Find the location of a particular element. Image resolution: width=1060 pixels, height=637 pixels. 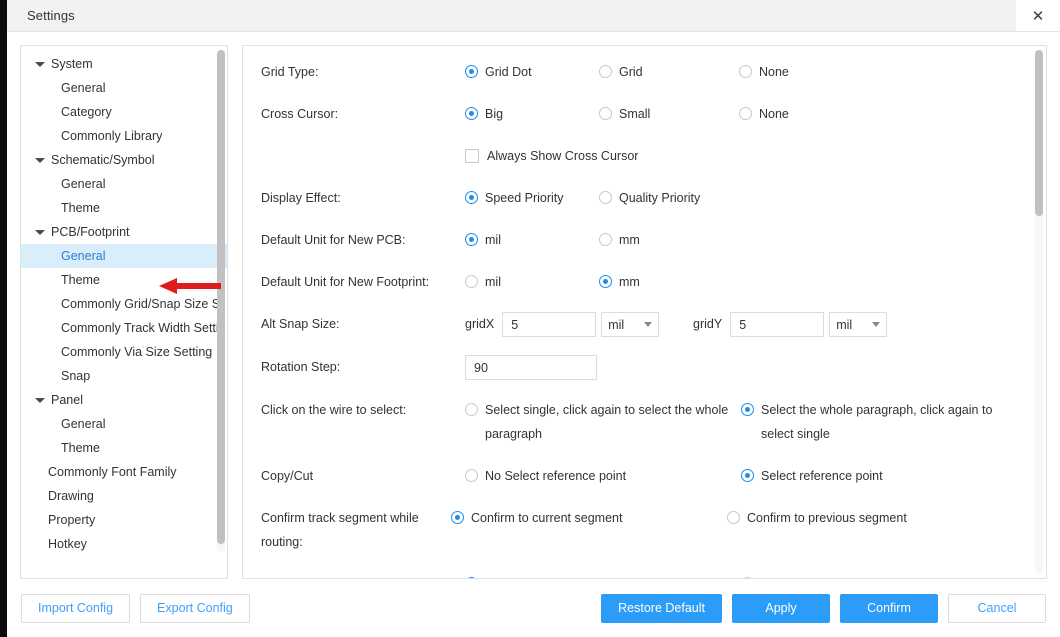

radio-indicator-ctrl-right-click-end-drawing is located at coordinates (747, 577).